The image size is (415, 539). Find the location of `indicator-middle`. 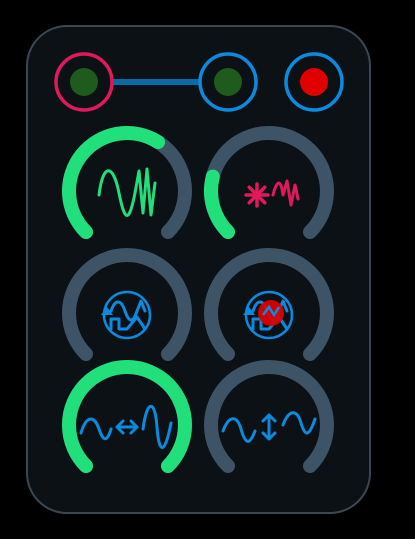

indicator-middle is located at coordinates (228, 82).